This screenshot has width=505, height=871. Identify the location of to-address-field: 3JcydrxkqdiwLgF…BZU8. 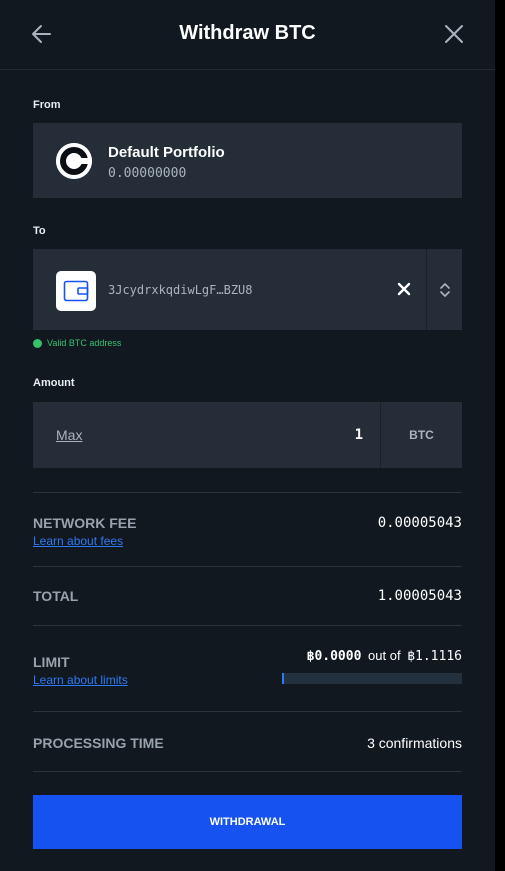
(247, 289).